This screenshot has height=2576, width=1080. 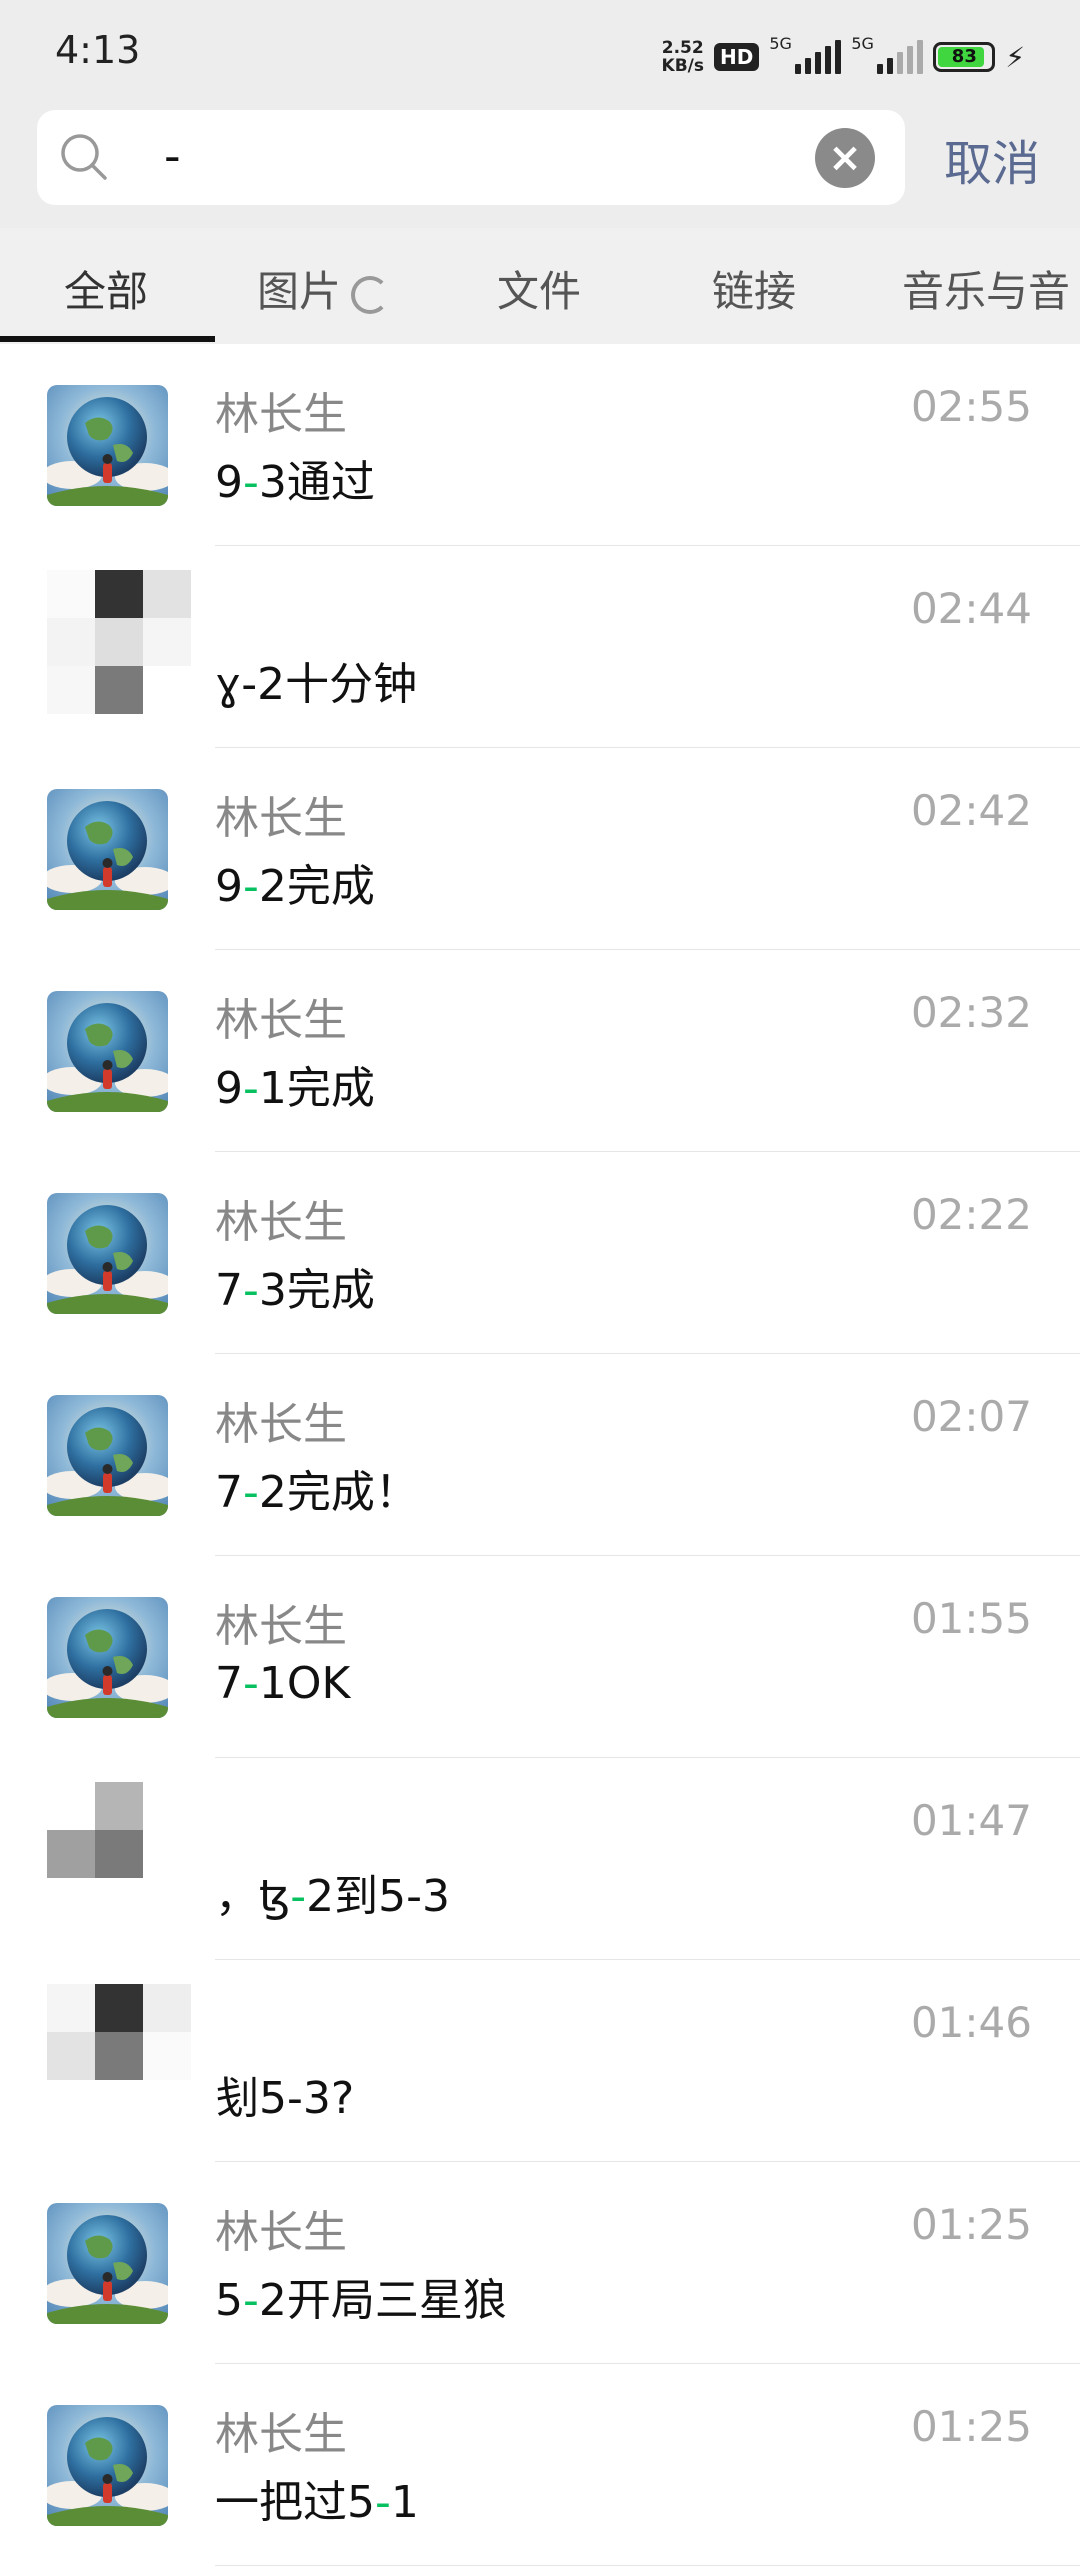 I want to click on tab-music: 音乐与音, so click(x=986, y=288).